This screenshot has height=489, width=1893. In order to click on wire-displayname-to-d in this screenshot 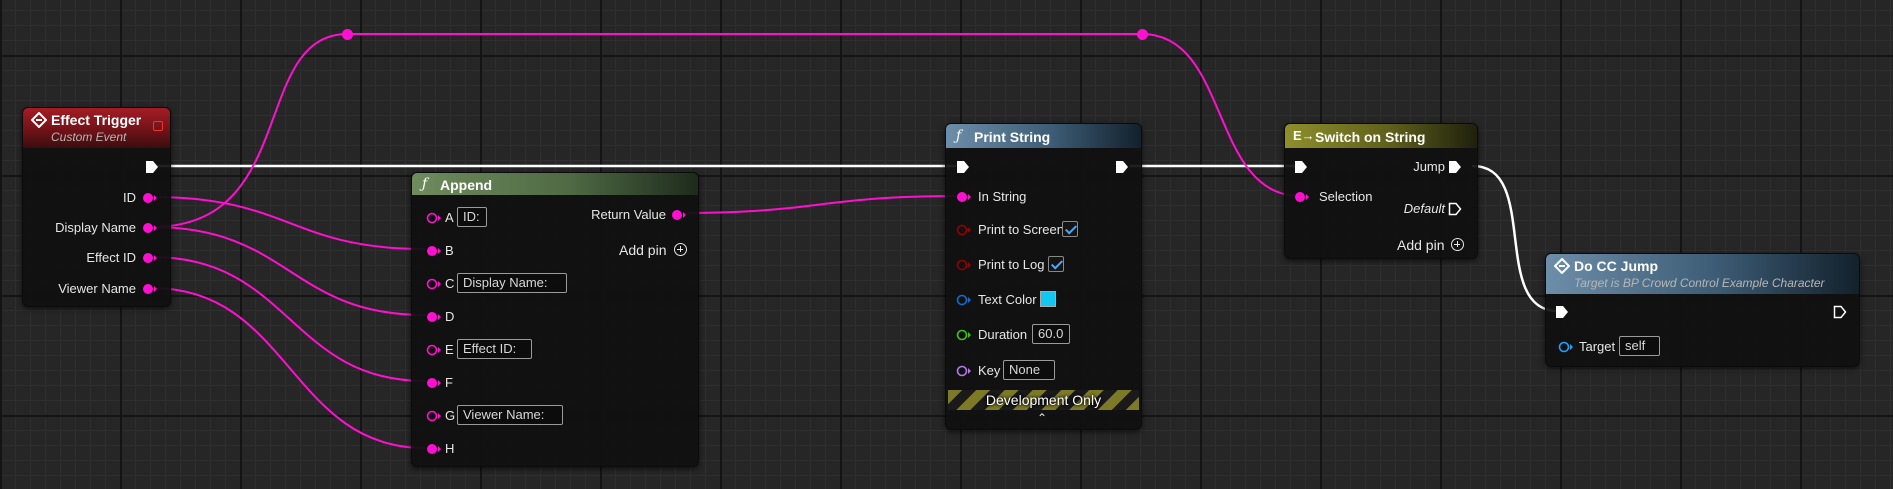, I will do `click(288, 271)`.